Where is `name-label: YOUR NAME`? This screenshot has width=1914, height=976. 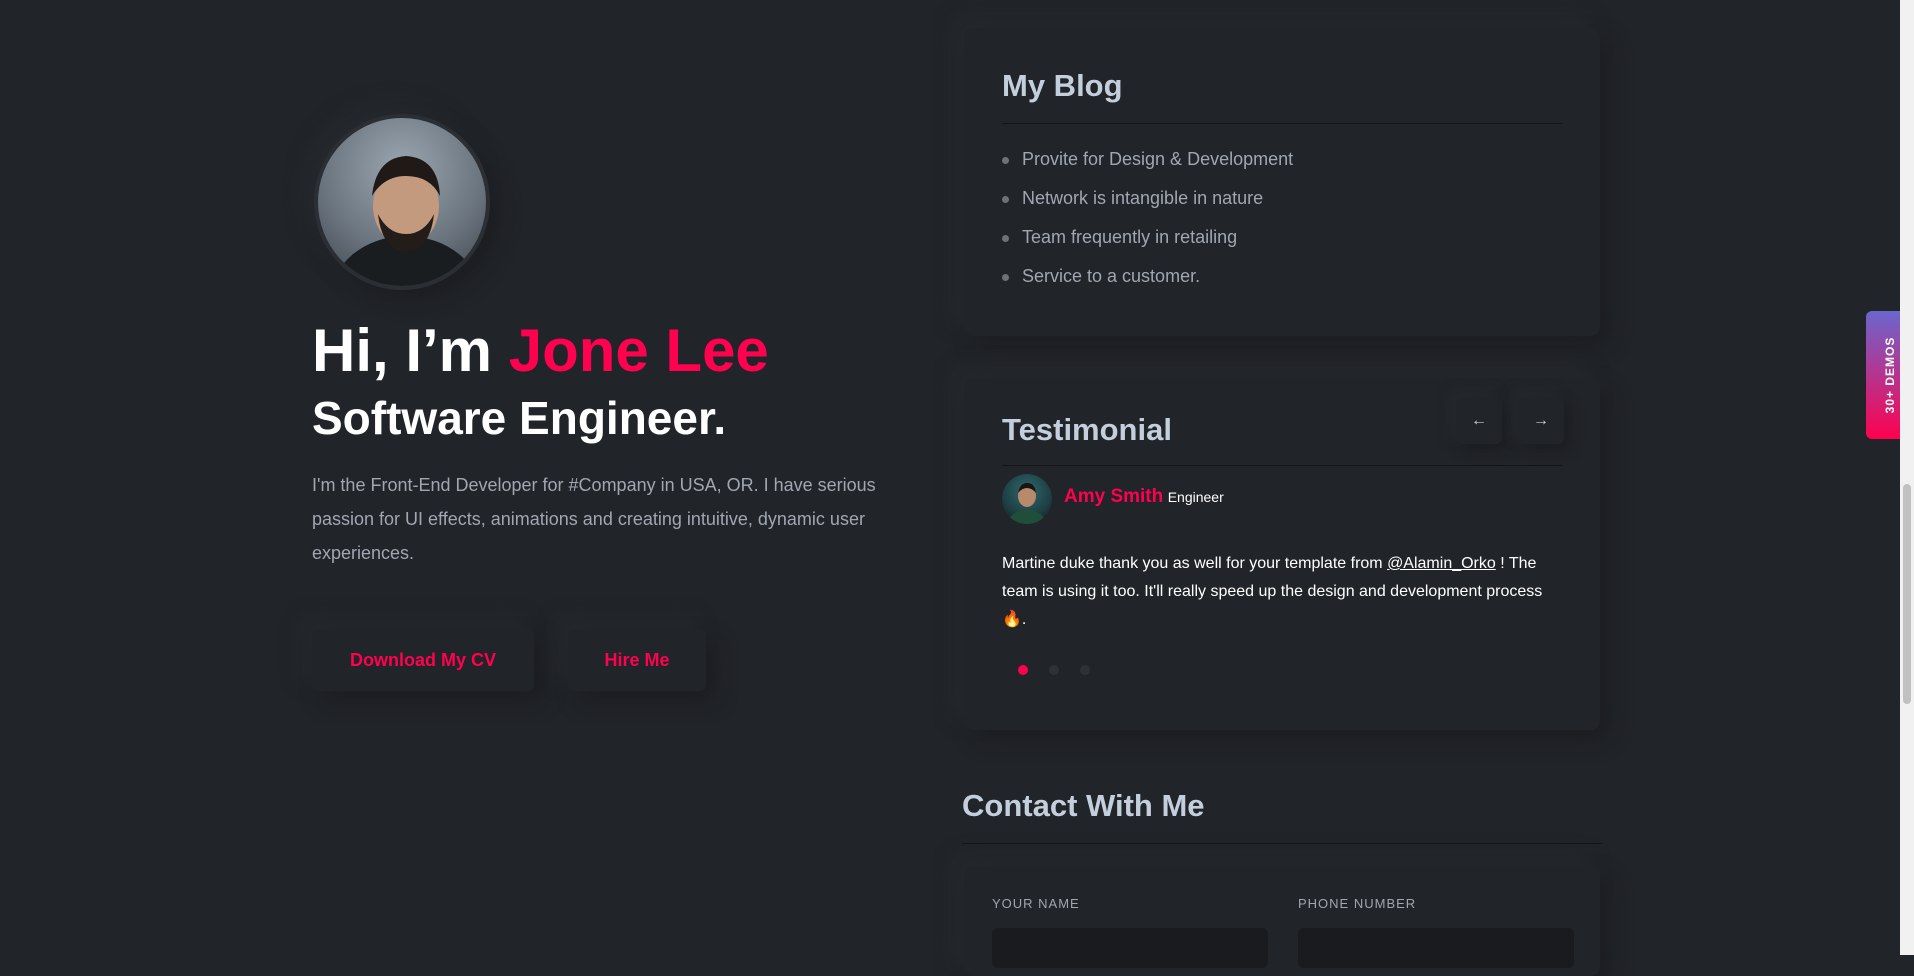 name-label: YOUR NAME is located at coordinates (1036, 903).